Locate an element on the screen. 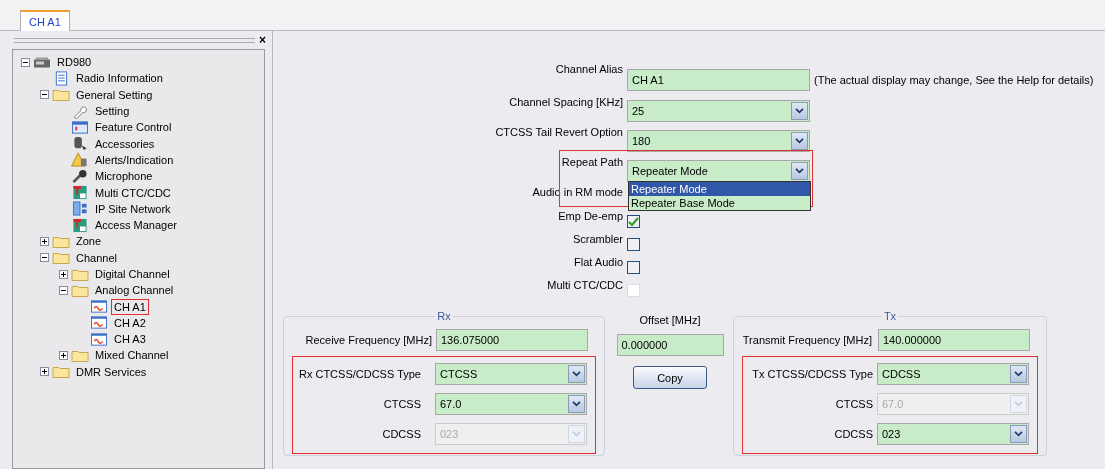 The width and height of the screenshot is (1105, 469). tree-item: Radio Information is located at coordinates (119, 78).